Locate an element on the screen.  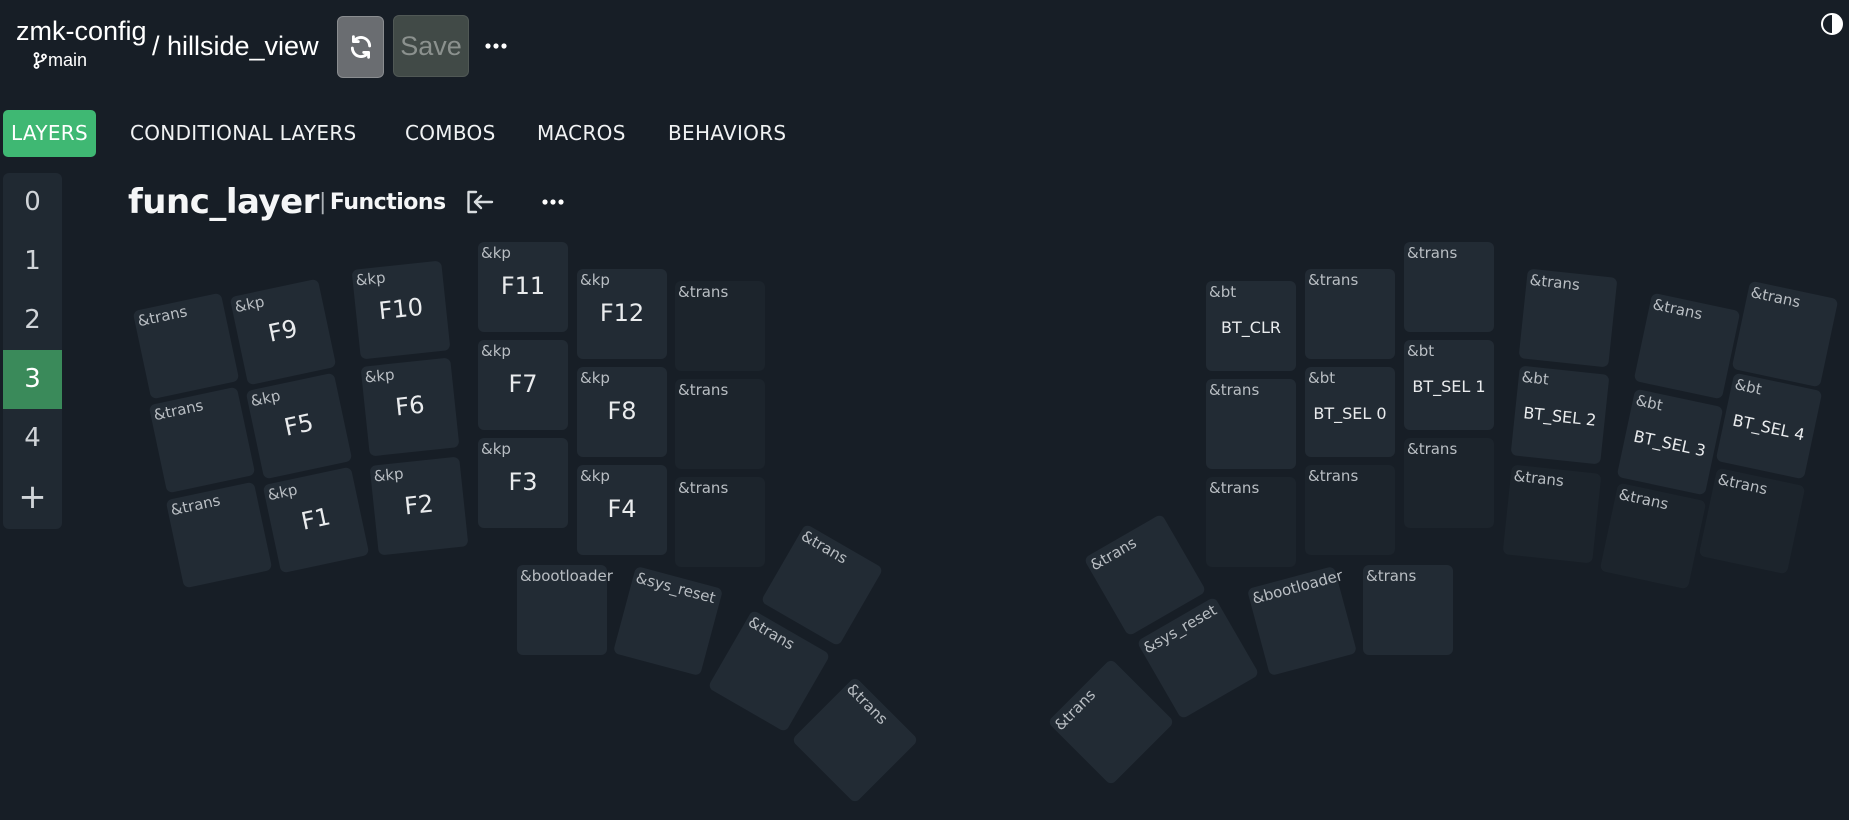
layer-item-1: 1 is located at coordinates (32, 261).